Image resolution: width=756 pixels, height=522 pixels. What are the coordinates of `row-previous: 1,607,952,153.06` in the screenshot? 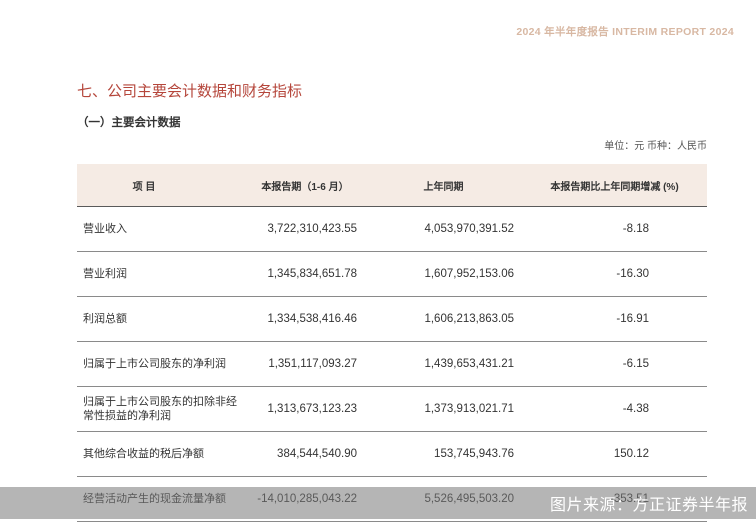 It's located at (443, 274).